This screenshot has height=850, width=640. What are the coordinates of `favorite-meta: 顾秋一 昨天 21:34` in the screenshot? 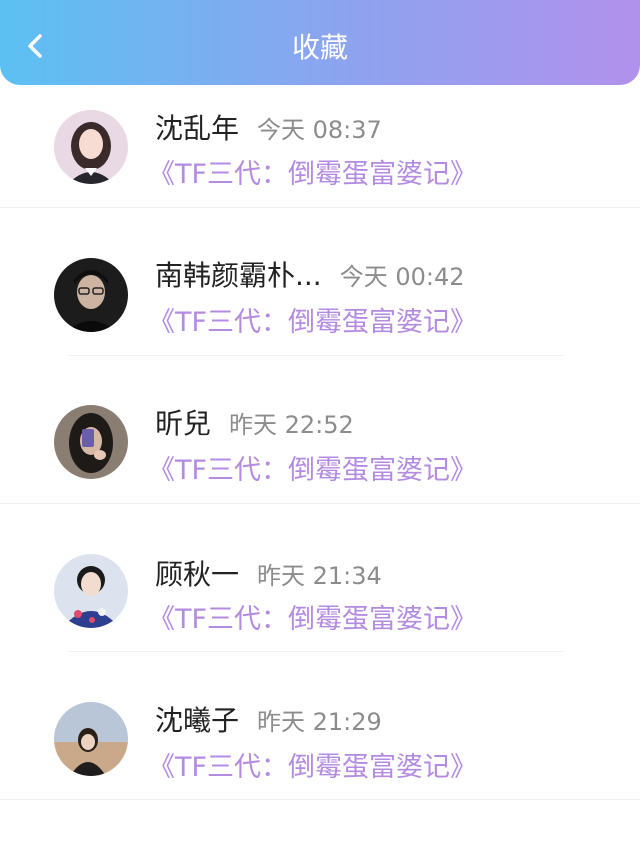 It's located at (268, 573).